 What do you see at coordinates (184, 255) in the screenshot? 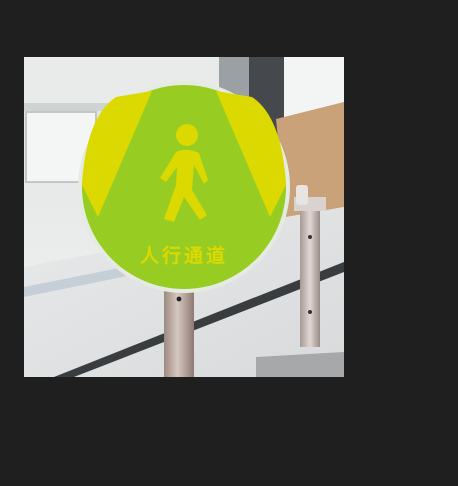
I see `sign-label: 人行通道` at bounding box center [184, 255].